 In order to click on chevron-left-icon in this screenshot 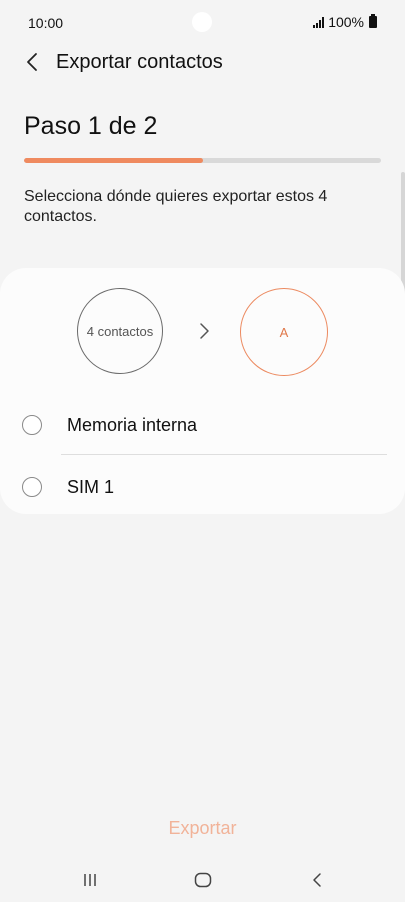, I will do `click(32, 62)`.